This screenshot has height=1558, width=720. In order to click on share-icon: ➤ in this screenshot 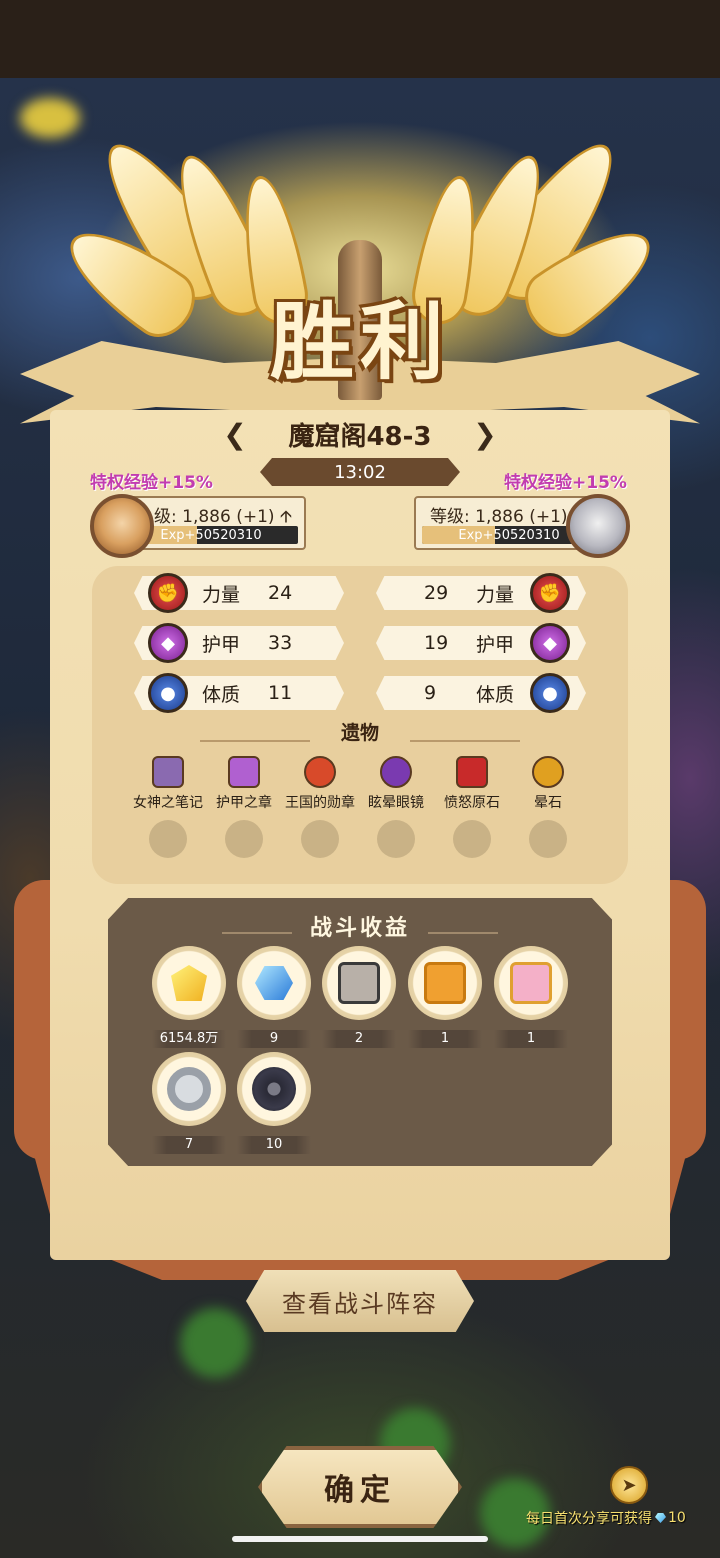, I will do `click(629, 1485)`.